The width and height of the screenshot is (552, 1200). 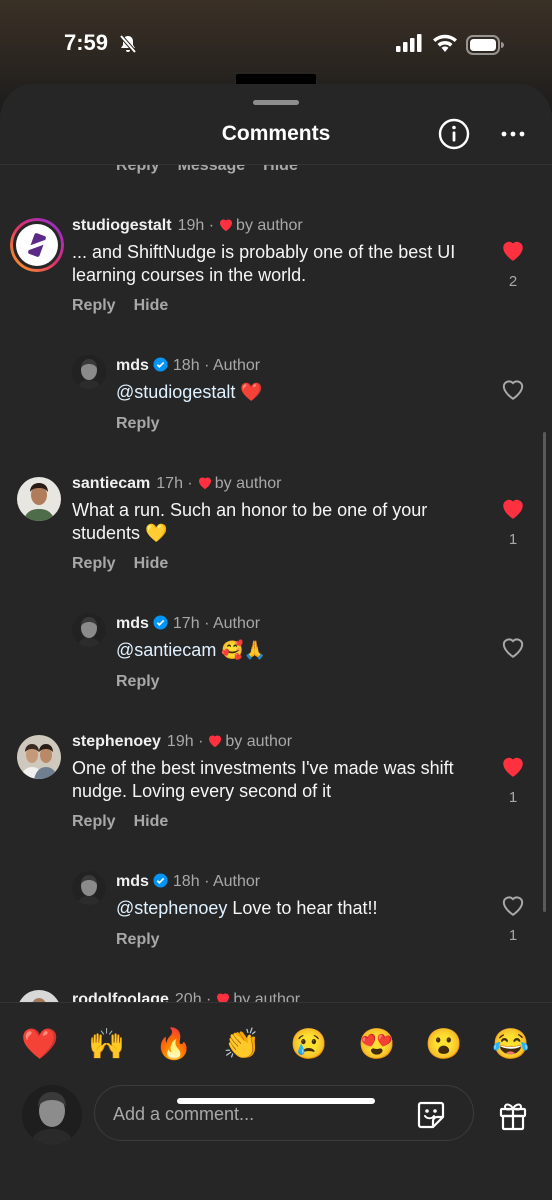 What do you see at coordinates (174, 1045) in the screenshot?
I see `emoji-fire: 🔥` at bounding box center [174, 1045].